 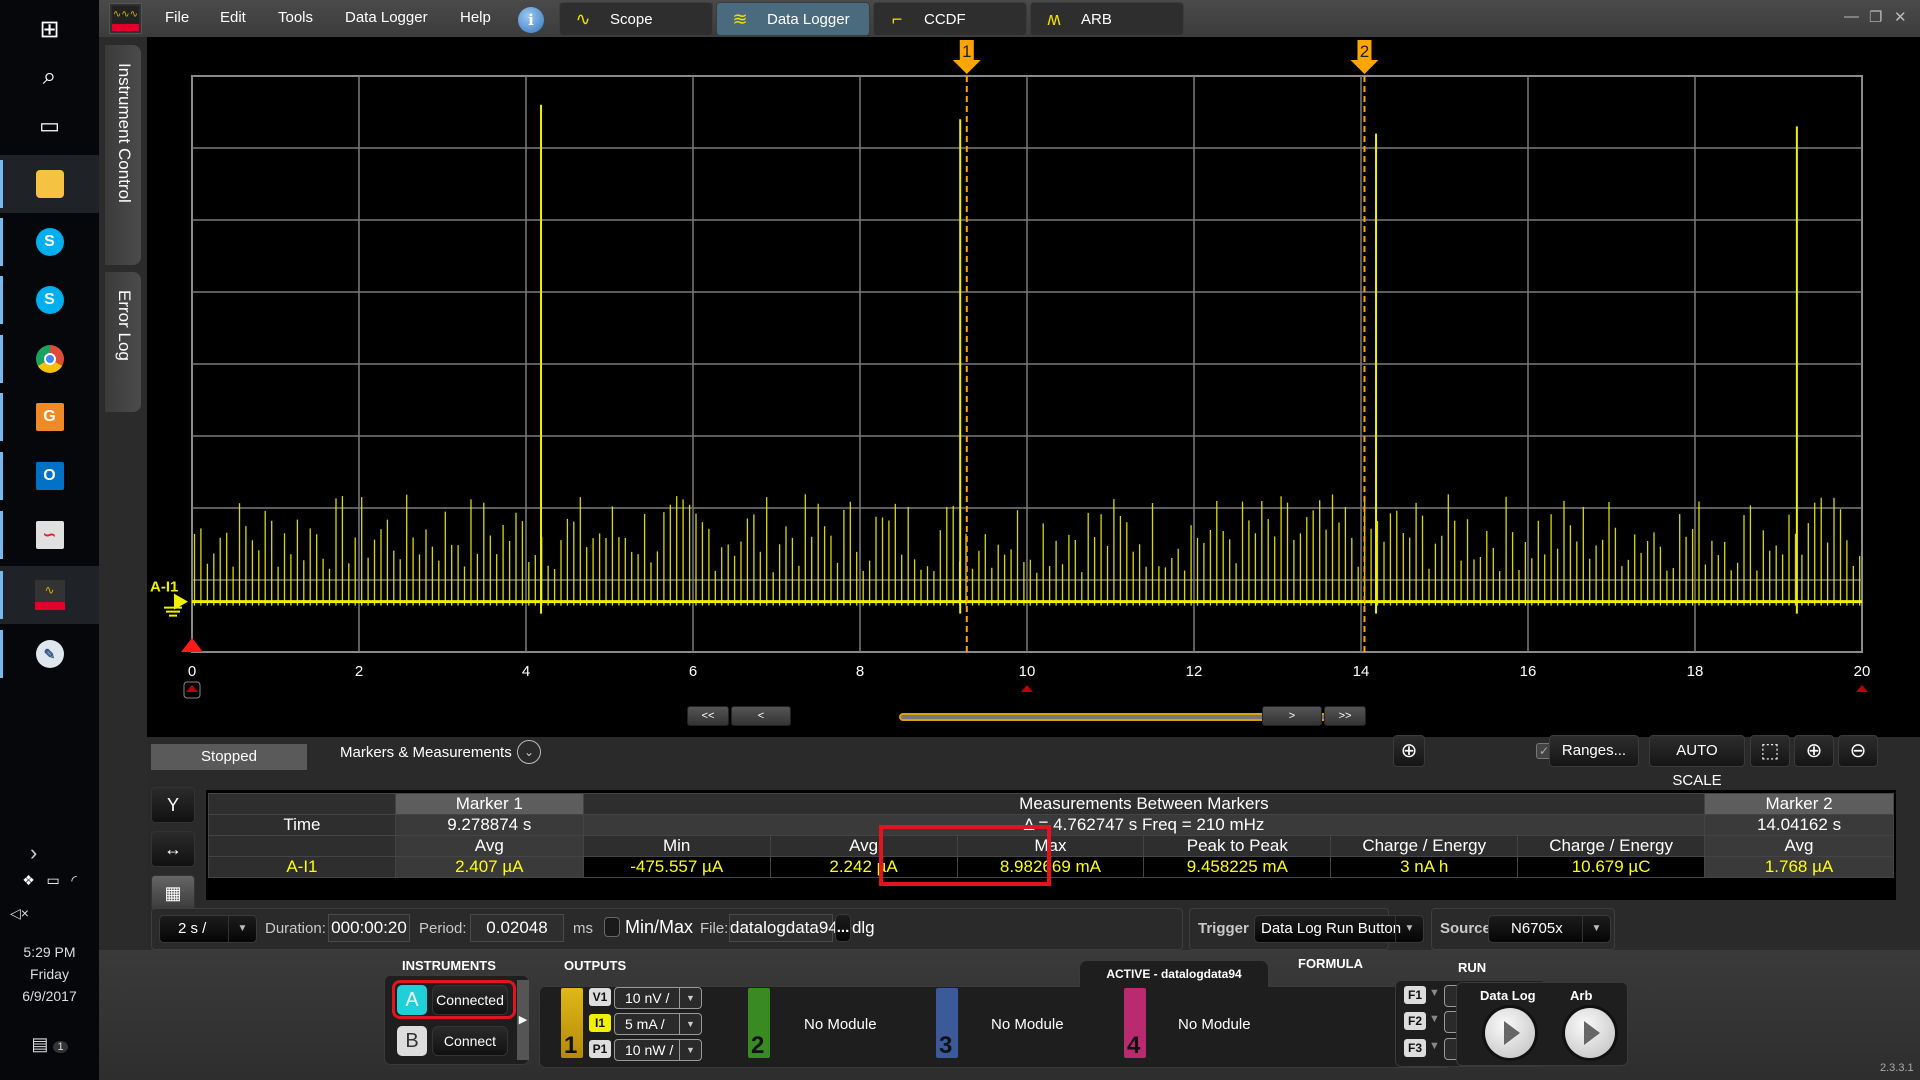 What do you see at coordinates (1339, 929) in the screenshot?
I see `trigger-dropdown: Data Log Run Button ▼` at bounding box center [1339, 929].